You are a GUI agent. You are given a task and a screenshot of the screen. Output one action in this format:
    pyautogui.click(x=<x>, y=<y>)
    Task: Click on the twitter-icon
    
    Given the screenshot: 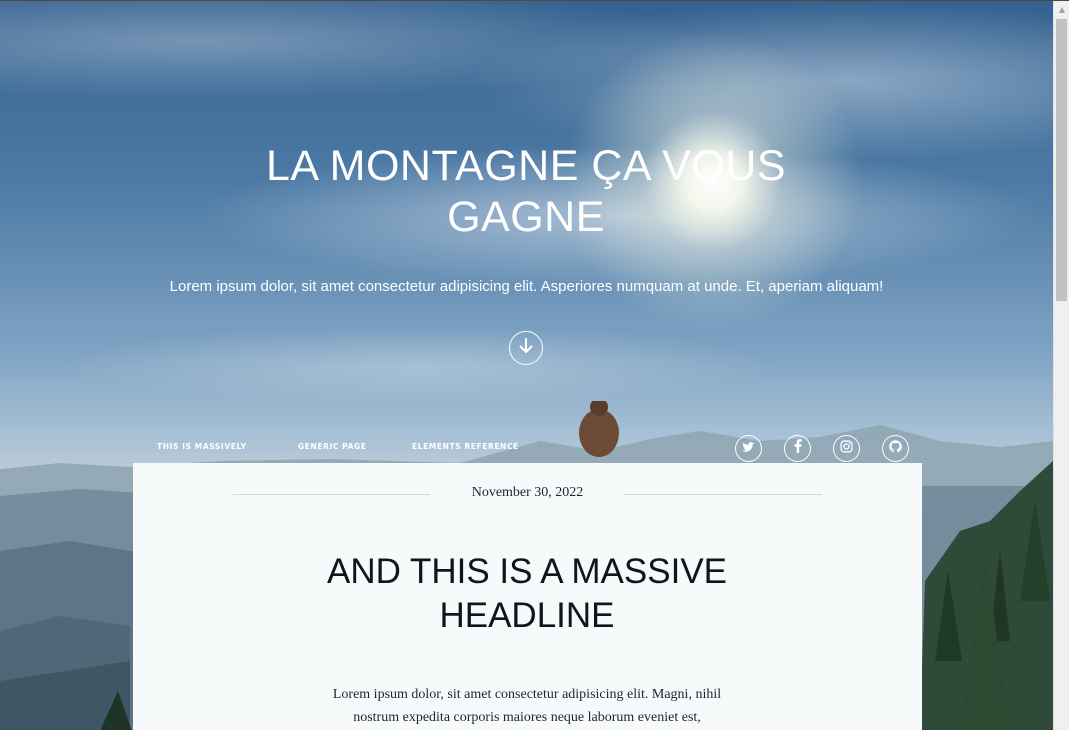 What is the action you would take?
    pyautogui.click(x=748, y=449)
    